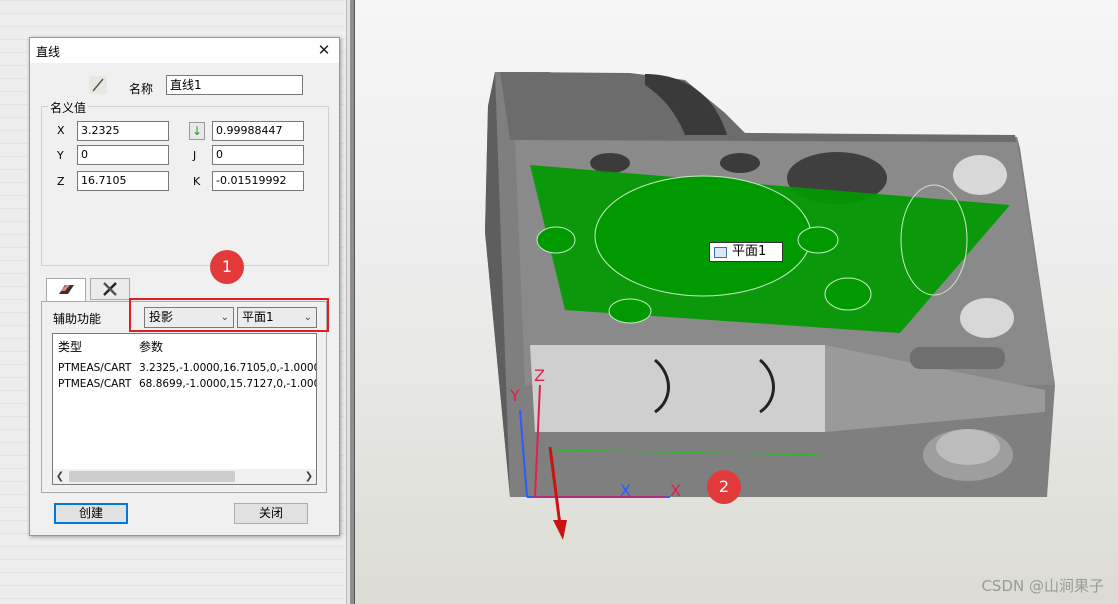  Describe the element at coordinates (197, 131) in the screenshot. I see `flip-vector-icon: ↓` at that location.